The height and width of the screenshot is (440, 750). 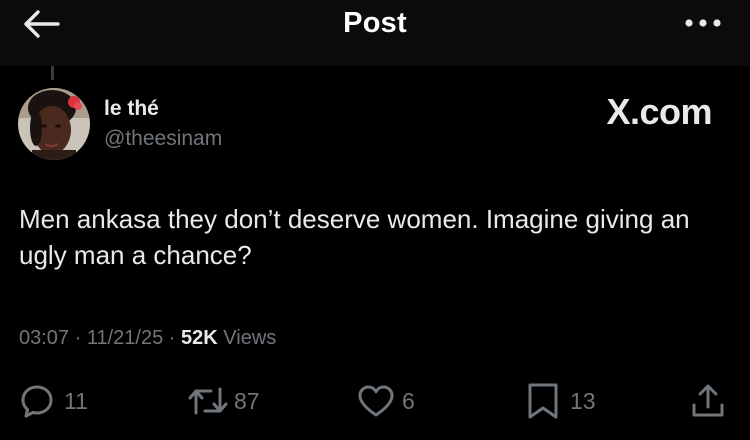 What do you see at coordinates (250, 338) in the screenshot?
I see `views-label: Views` at bounding box center [250, 338].